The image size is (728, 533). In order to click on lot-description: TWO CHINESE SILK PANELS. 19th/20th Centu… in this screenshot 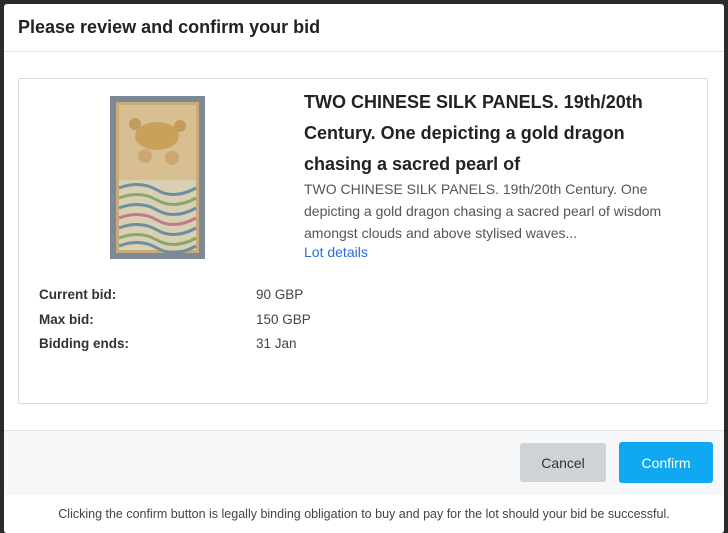, I will do `click(483, 211)`.